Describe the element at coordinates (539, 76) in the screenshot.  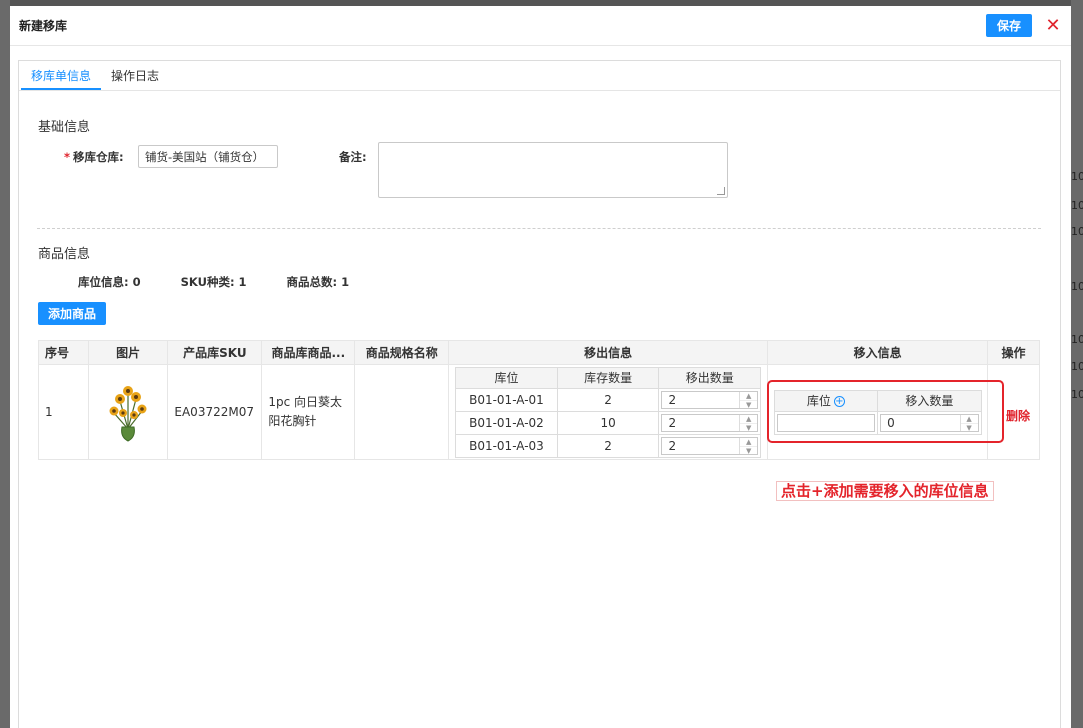
I see `tab-bar: 移库单信息 操作日志` at that location.